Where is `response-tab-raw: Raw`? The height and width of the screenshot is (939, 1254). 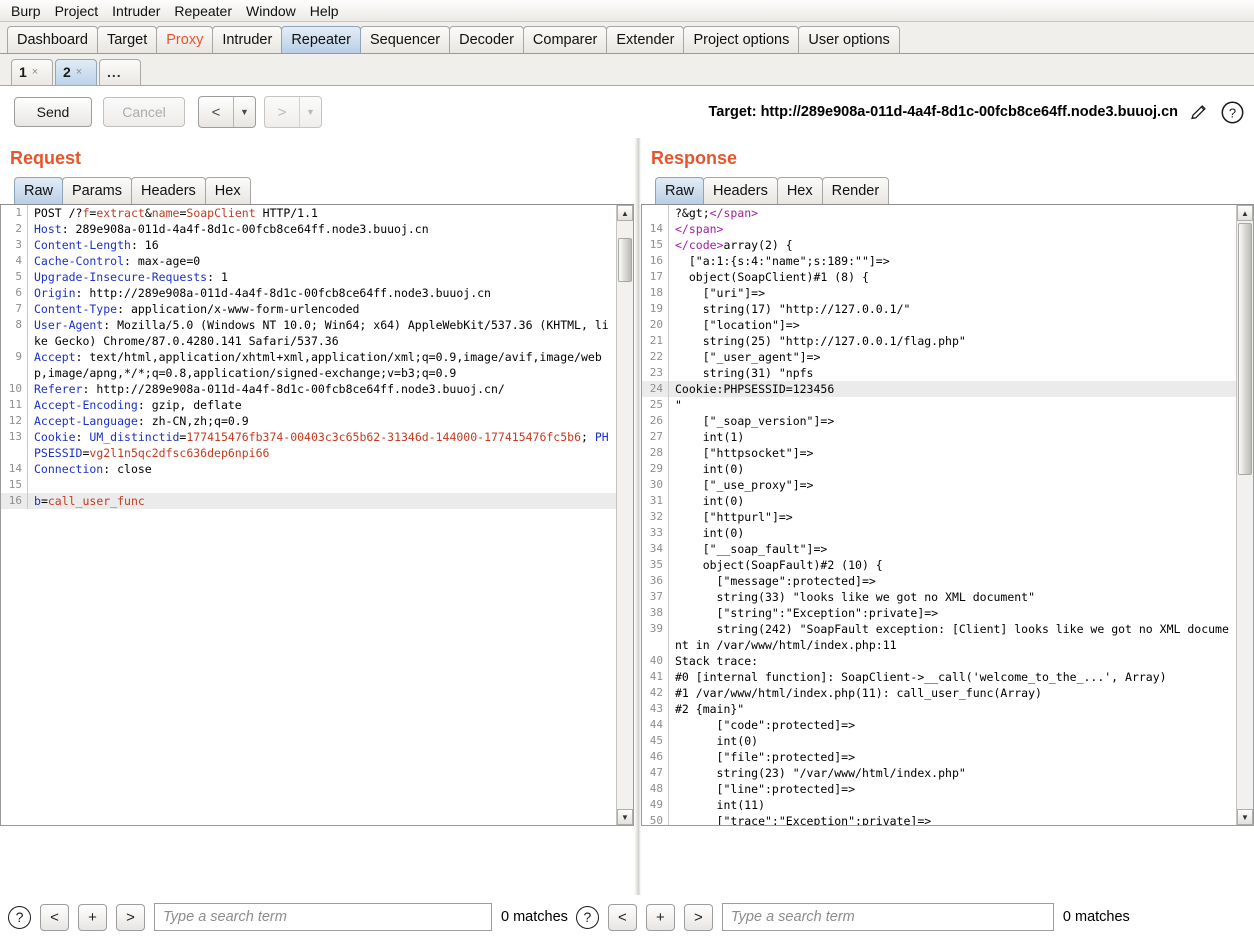 response-tab-raw: Raw is located at coordinates (680, 190).